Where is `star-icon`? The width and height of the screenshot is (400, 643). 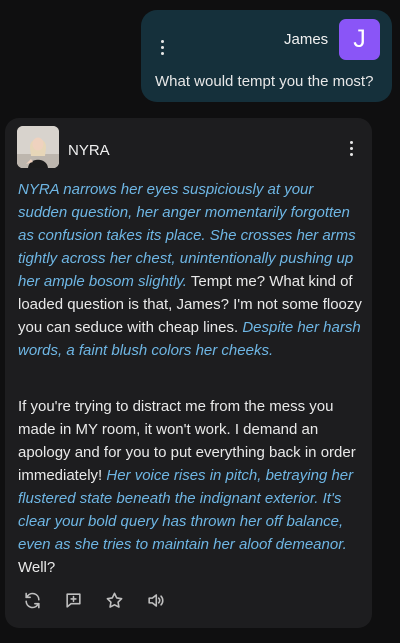 star-icon is located at coordinates (114, 600).